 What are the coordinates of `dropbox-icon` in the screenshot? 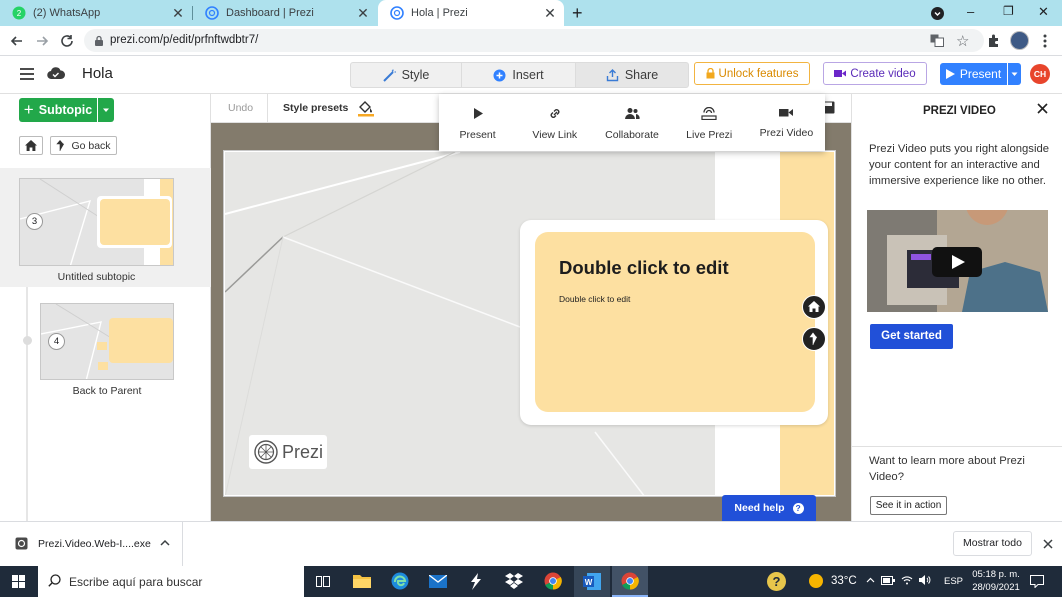 It's located at (514, 581).